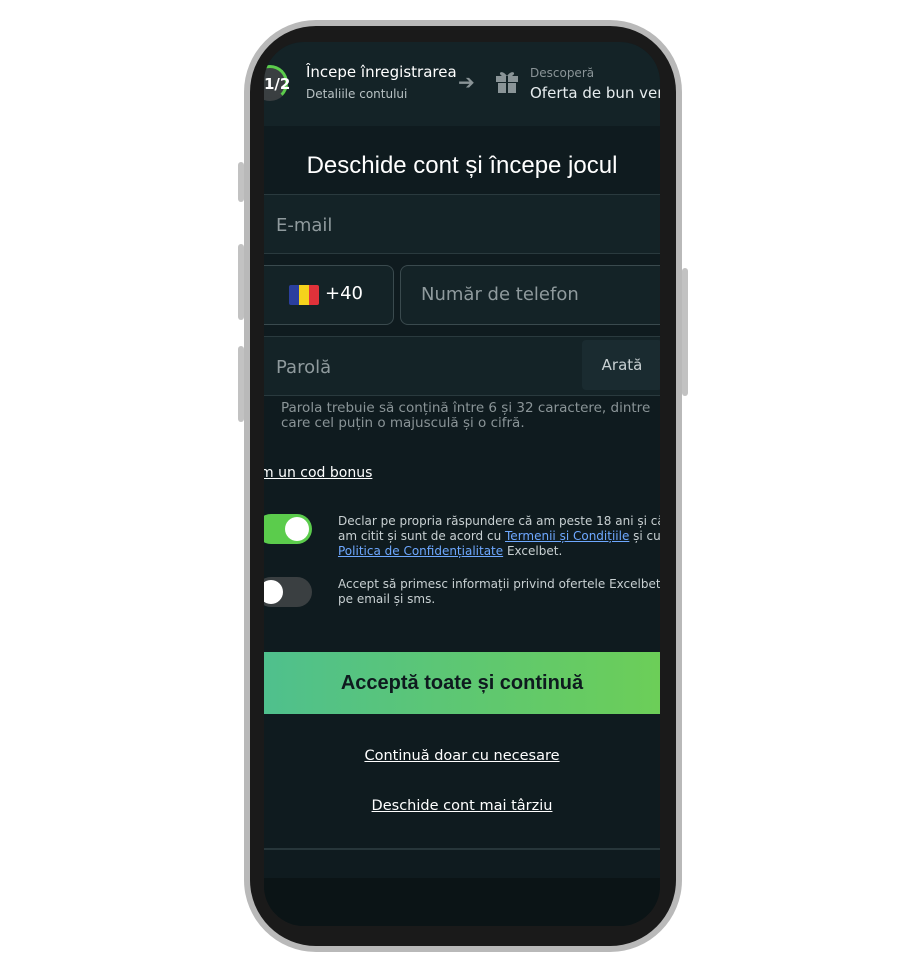 This screenshot has width=924, height=972. Describe the element at coordinates (288, 592) in the screenshot. I see `marketing-toggle` at that location.